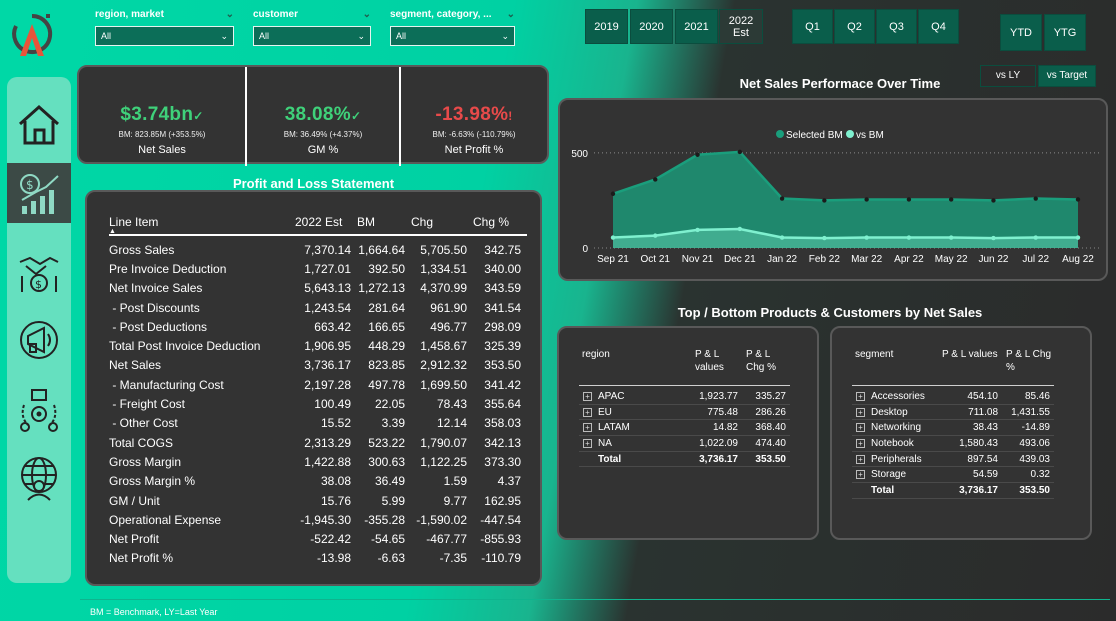 The width and height of the screenshot is (1116, 621). What do you see at coordinates (494, 222) in the screenshot?
I see `column-header: Chg %` at bounding box center [494, 222].